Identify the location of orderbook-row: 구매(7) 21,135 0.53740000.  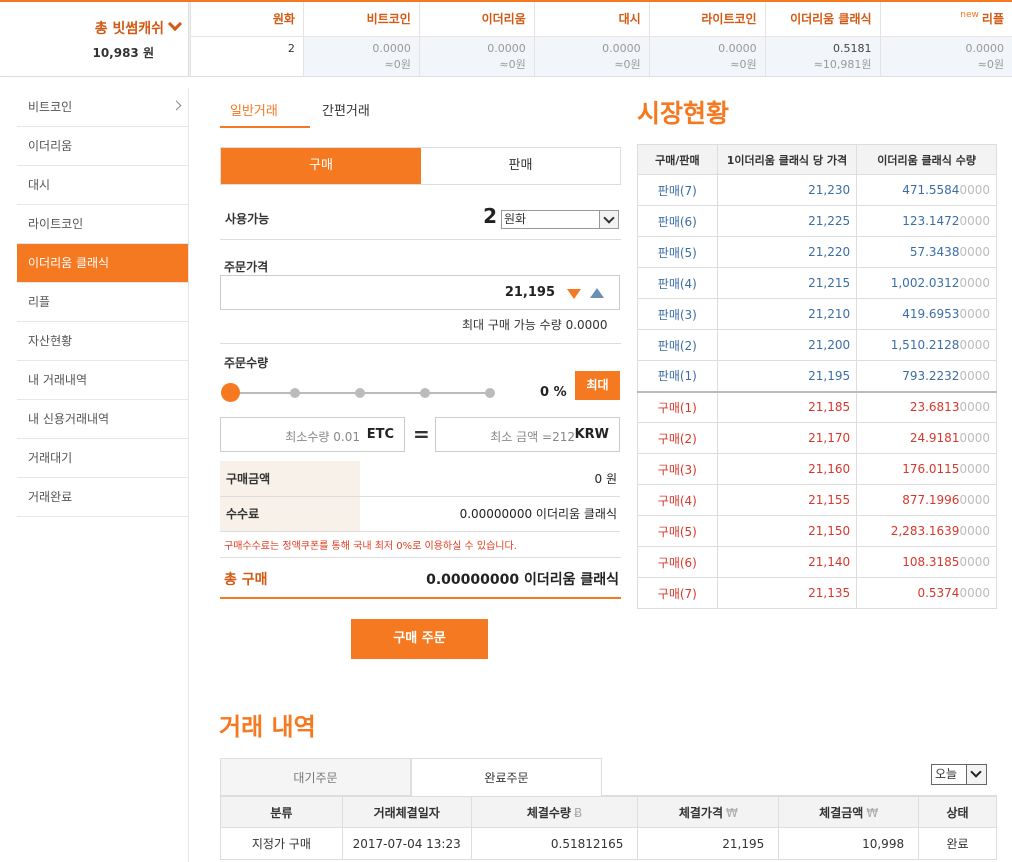
(817, 593).